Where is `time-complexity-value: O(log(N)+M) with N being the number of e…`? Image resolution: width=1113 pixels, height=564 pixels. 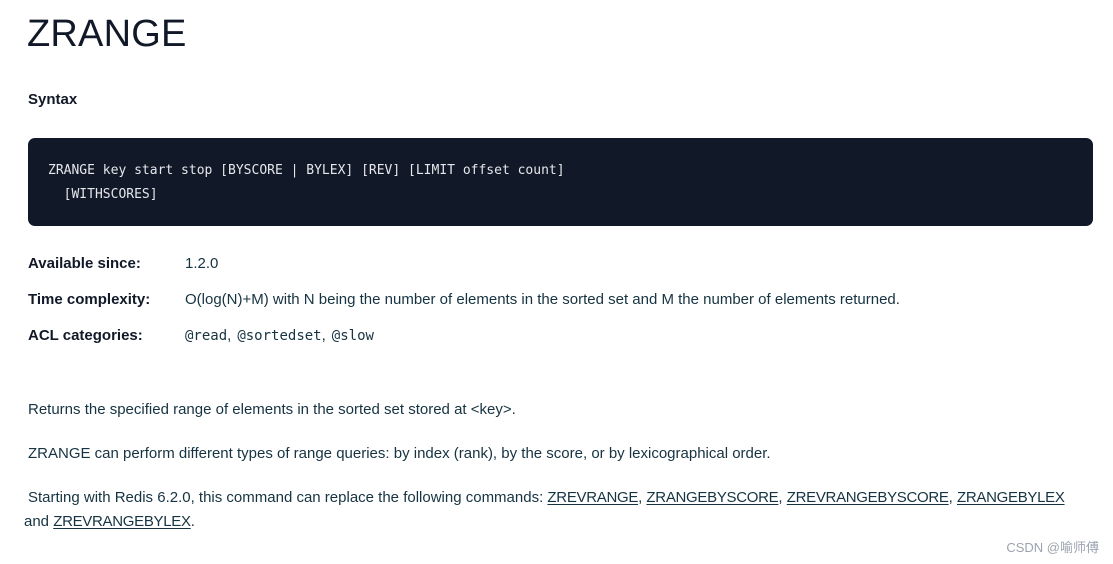 time-complexity-value: O(log(N)+M) with N being the number of e… is located at coordinates (542, 299).